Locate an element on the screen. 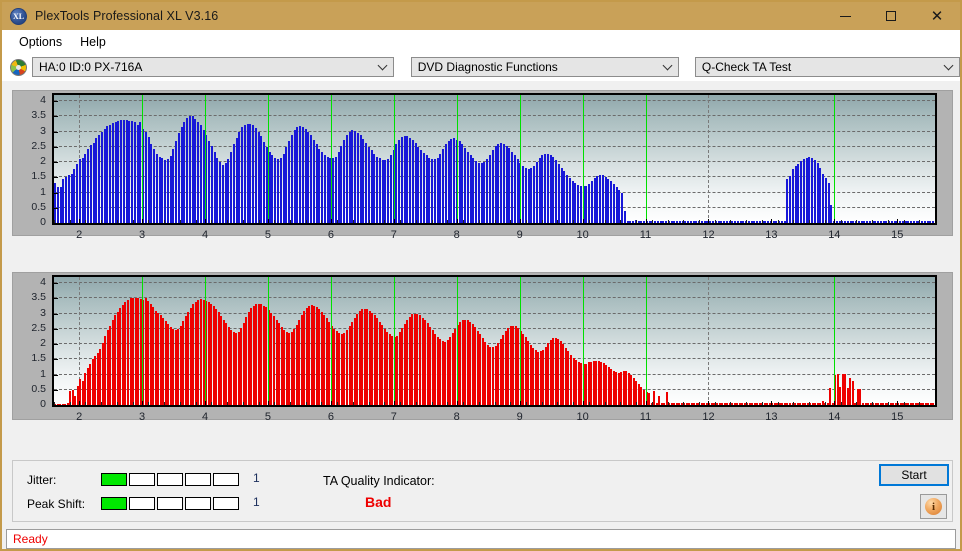 This screenshot has width=962, height=551. function-select: DVD Diagnostic Functions is located at coordinates (544, 67).